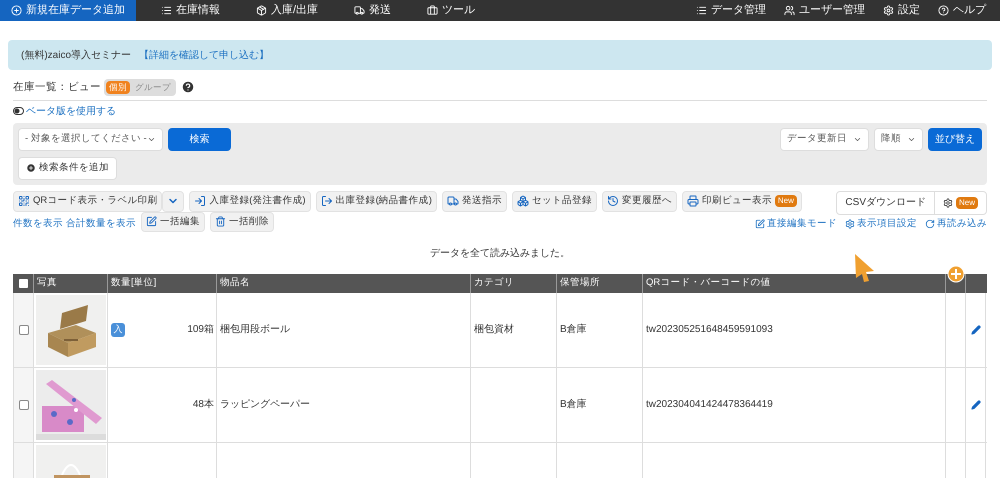  I want to click on nav-link: データ管理, so click(731, 10).